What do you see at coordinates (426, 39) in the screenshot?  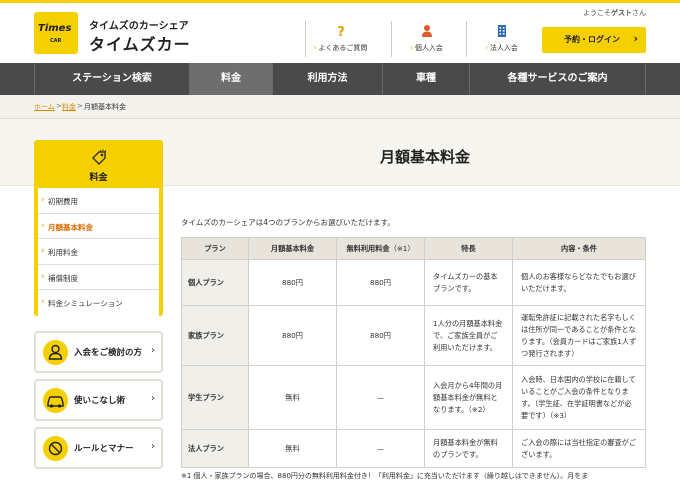 I see `personal-join-link: 個人入会` at bounding box center [426, 39].